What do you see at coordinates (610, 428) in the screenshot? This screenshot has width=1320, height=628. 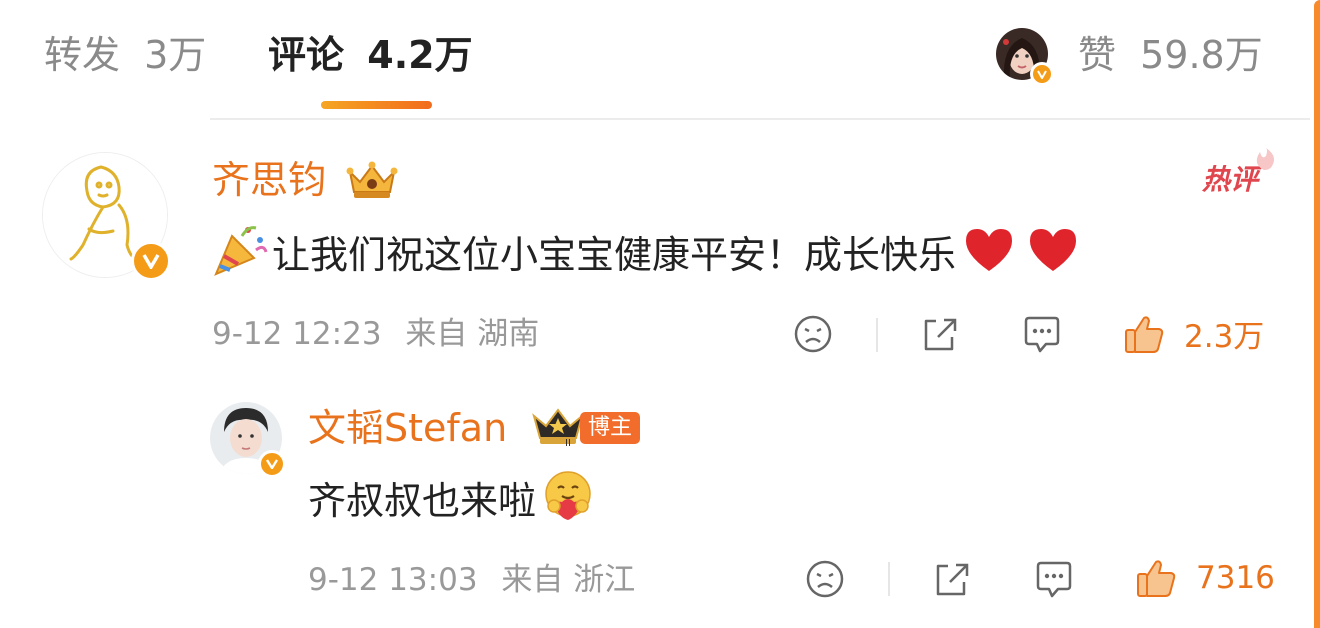 I see `blogger-tag: 博主` at bounding box center [610, 428].